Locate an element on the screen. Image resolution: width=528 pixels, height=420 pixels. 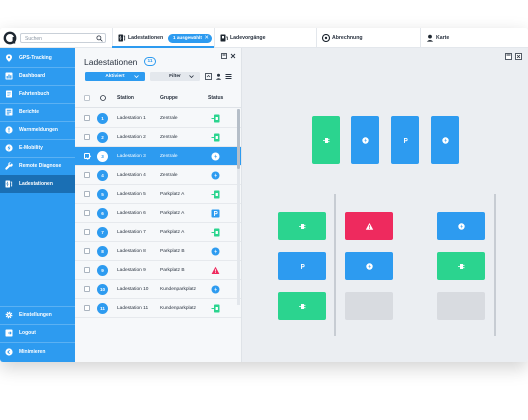
station-name: Ladestation 5 is located at coordinates (131, 194).